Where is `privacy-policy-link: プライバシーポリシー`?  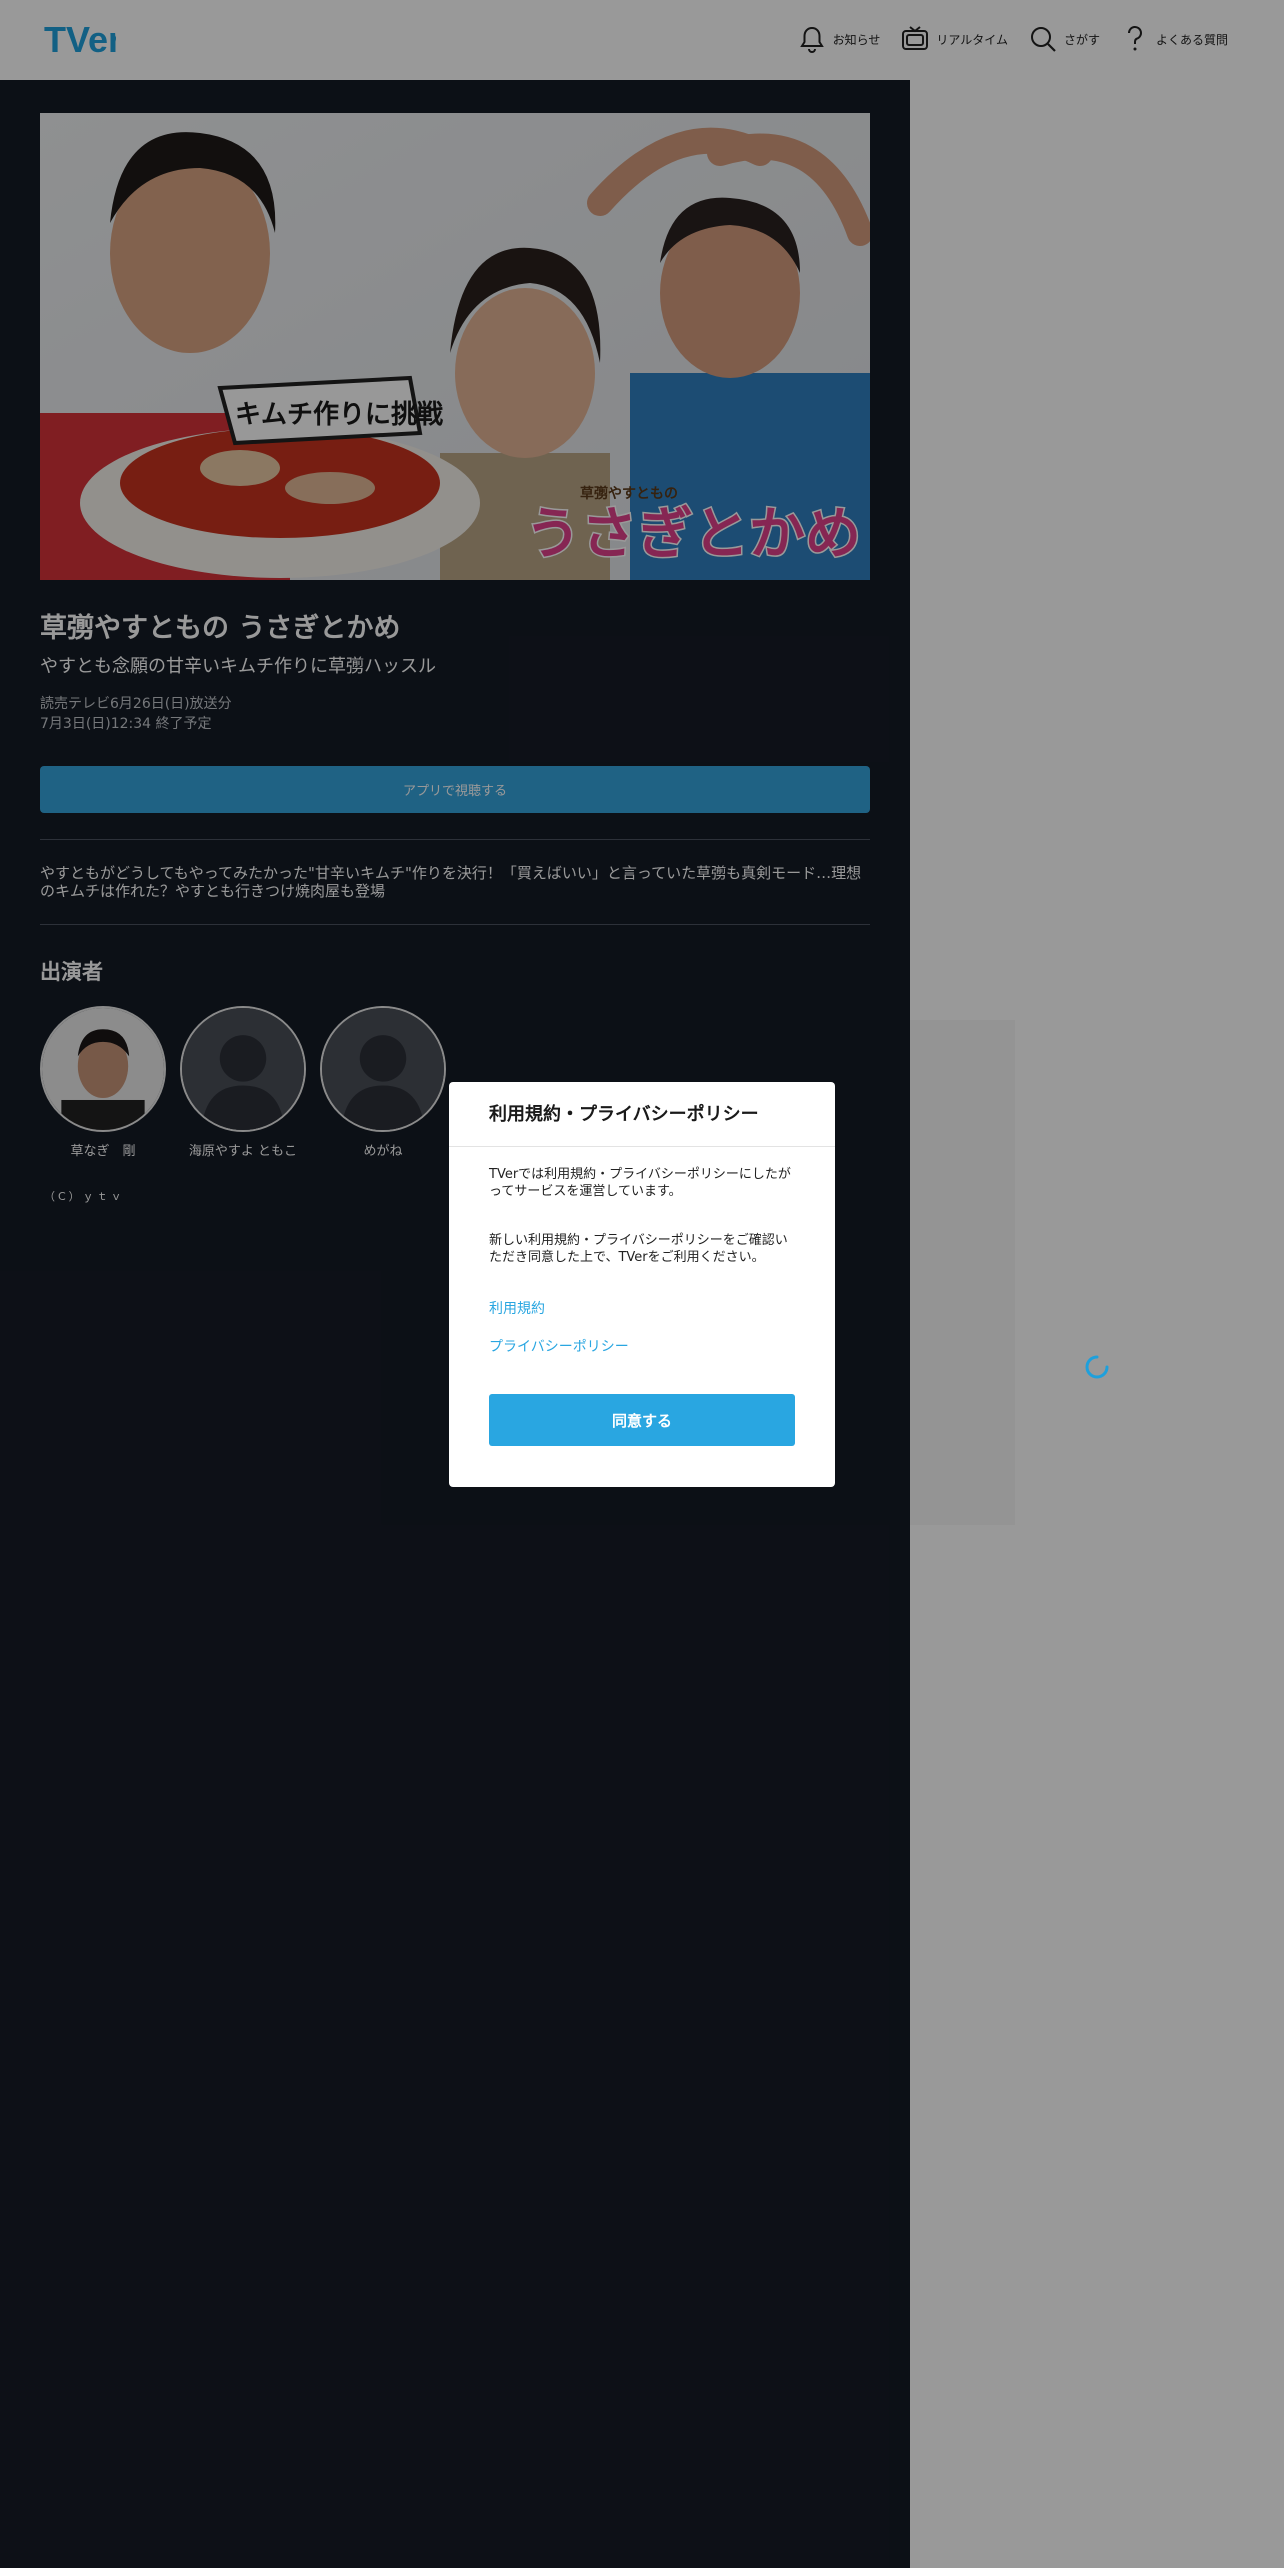
privacy-policy-link: プライバシーポリシー is located at coordinates (559, 1346).